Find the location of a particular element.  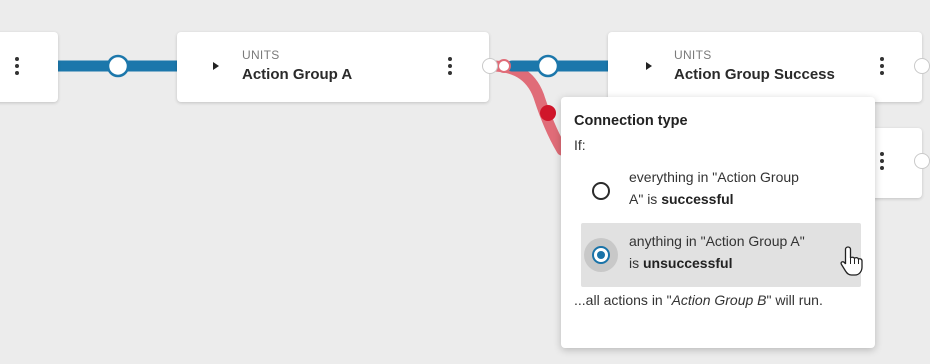

option-line2-prefix: is is located at coordinates (636, 263).